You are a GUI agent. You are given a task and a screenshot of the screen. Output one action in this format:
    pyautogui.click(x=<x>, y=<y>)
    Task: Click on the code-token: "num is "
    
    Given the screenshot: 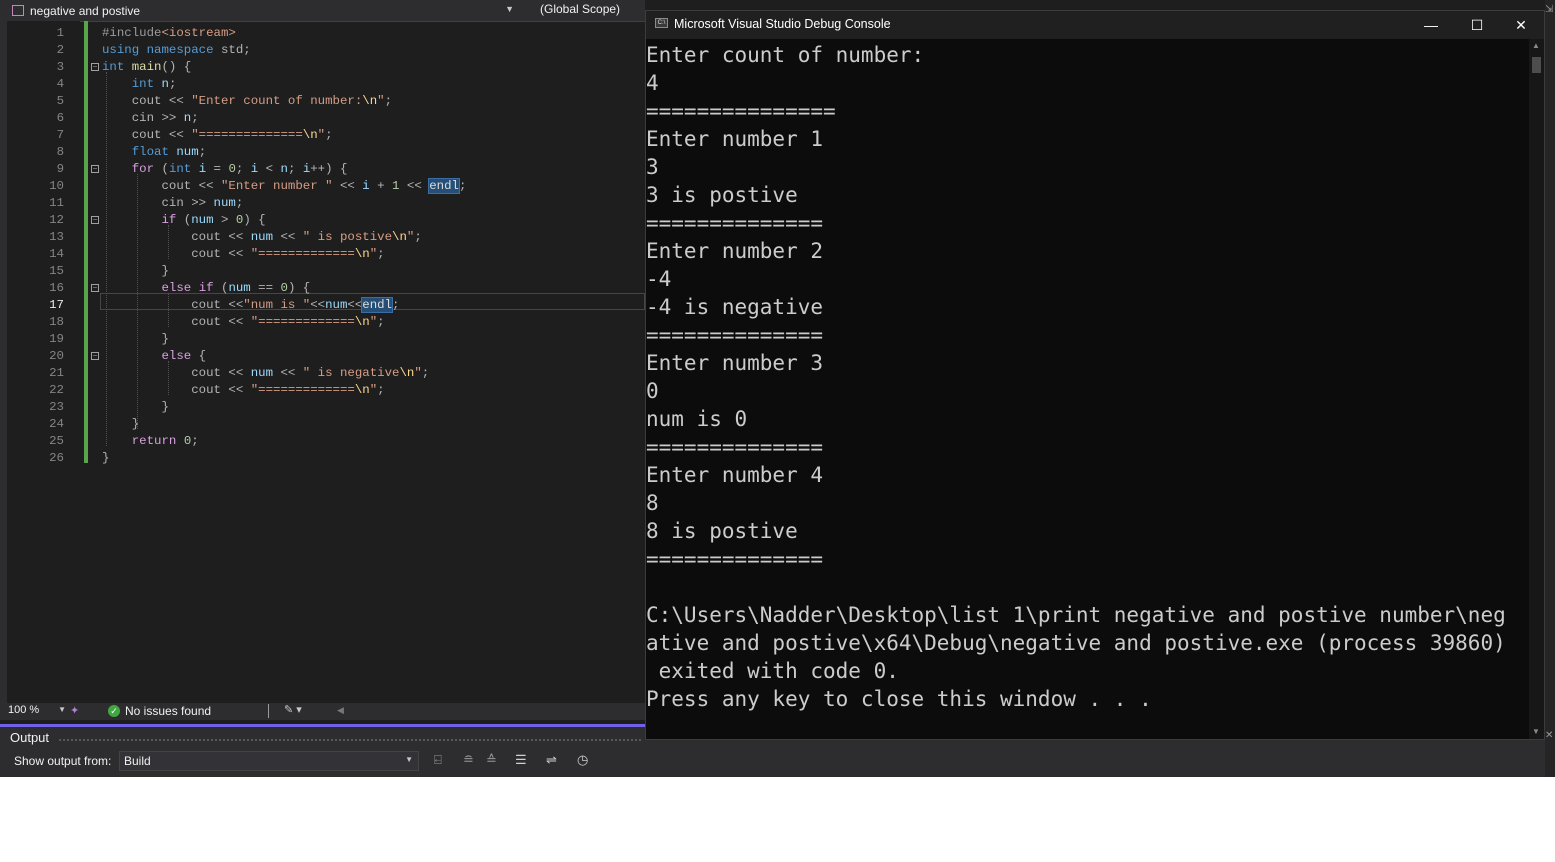 What is the action you would take?
    pyautogui.click(x=277, y=305)
    